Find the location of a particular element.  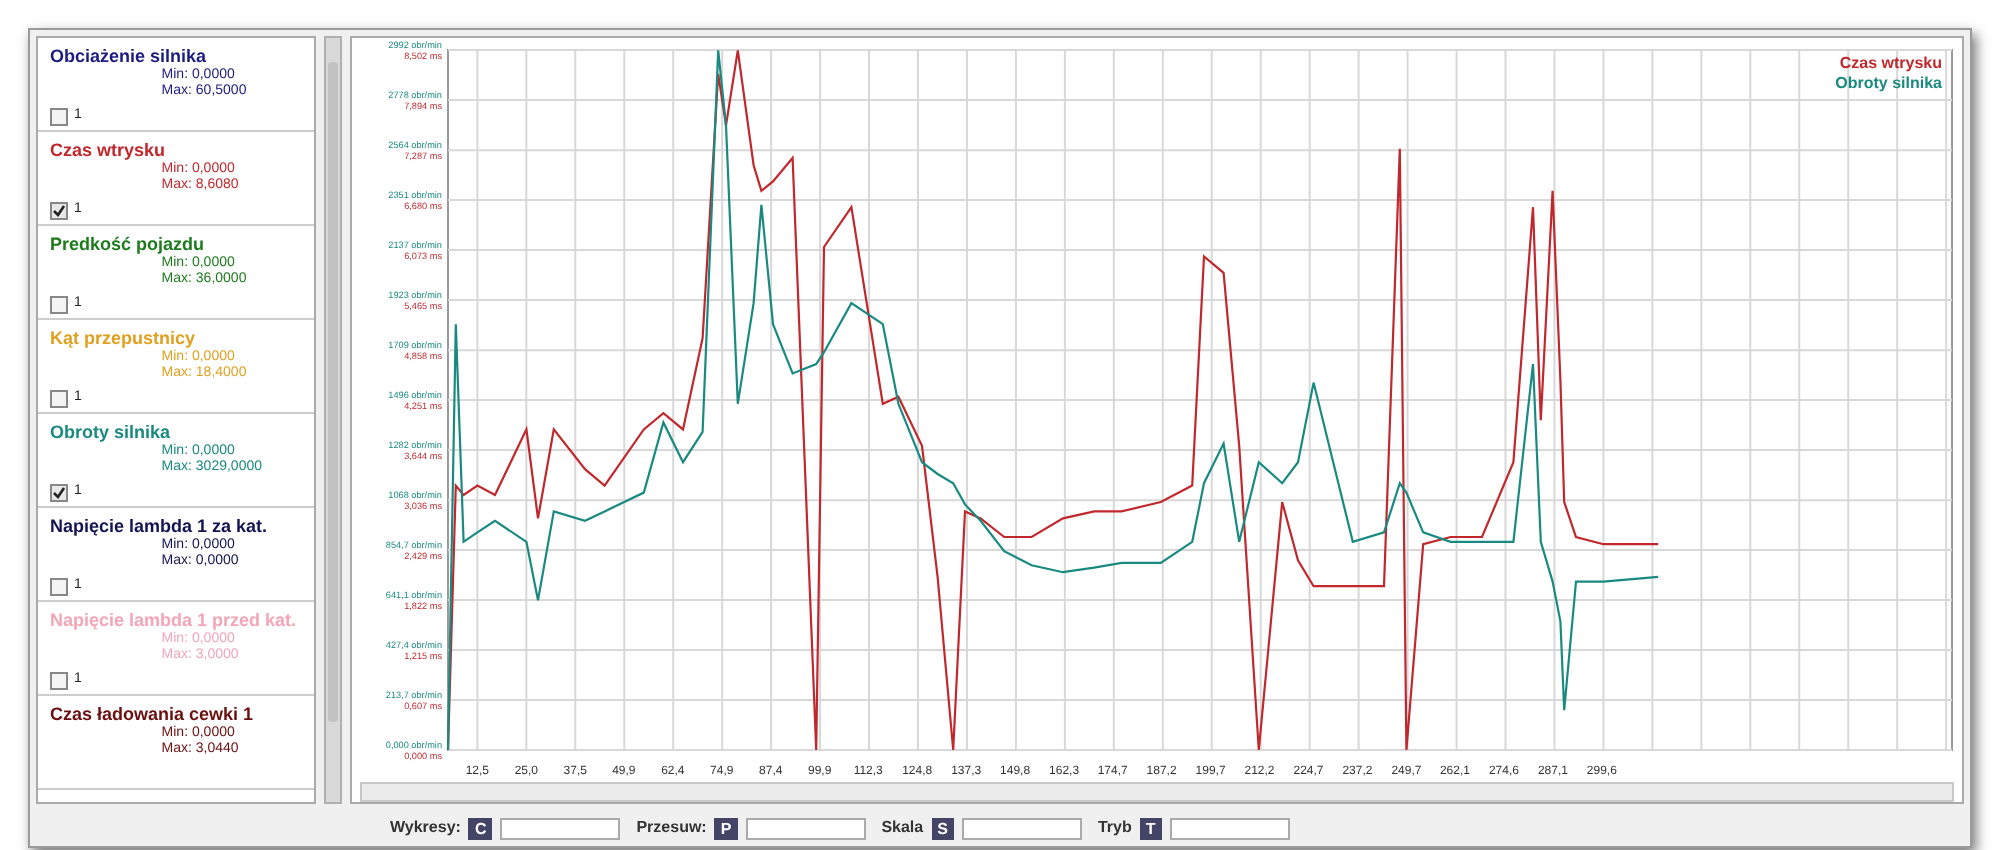

channel-name: Czas wtrysku is located at coordinates (109, 149).